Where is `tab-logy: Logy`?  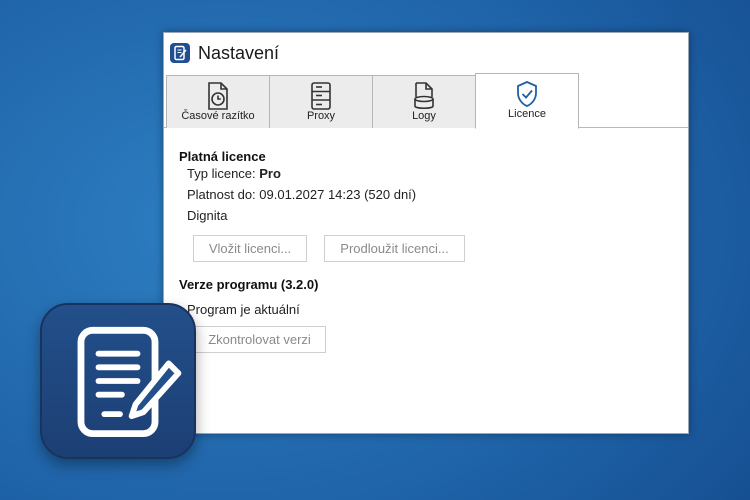 tab-logy: Logy is located at coordinates (424, 101).